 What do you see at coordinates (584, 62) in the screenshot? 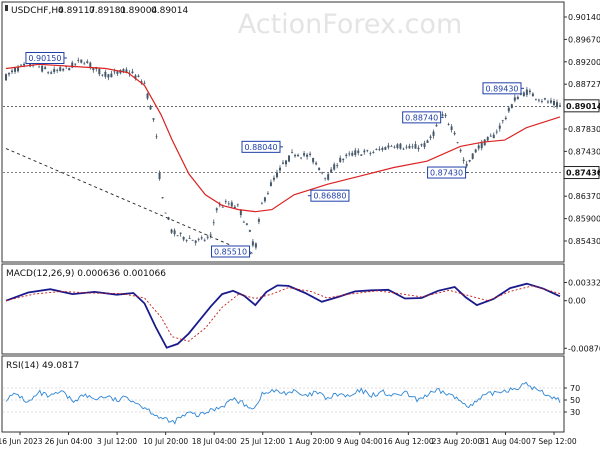
I see `price-y-tick-label: 0.89200` at bounding box center [584, 62].